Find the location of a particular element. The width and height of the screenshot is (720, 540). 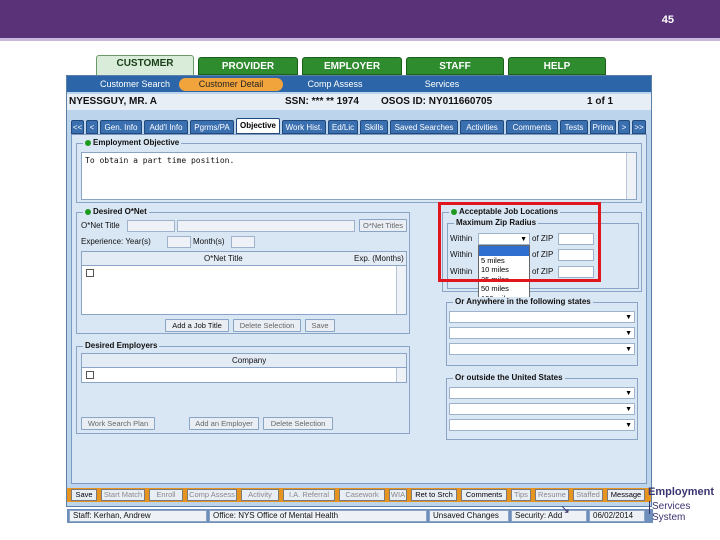

country-select-1: ▼ is located at coordinates (542, 393).